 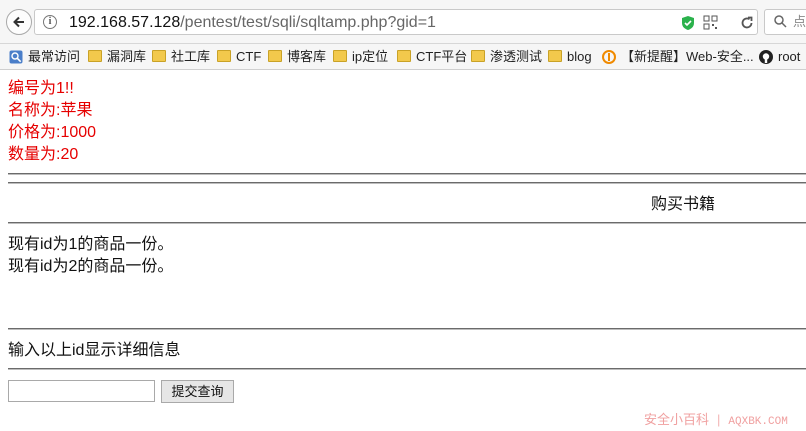 What do you see at coordinates (197, 391) in the screenshot?
I see `submit-query-button: 提交查询` at bounding box center [197, 391].